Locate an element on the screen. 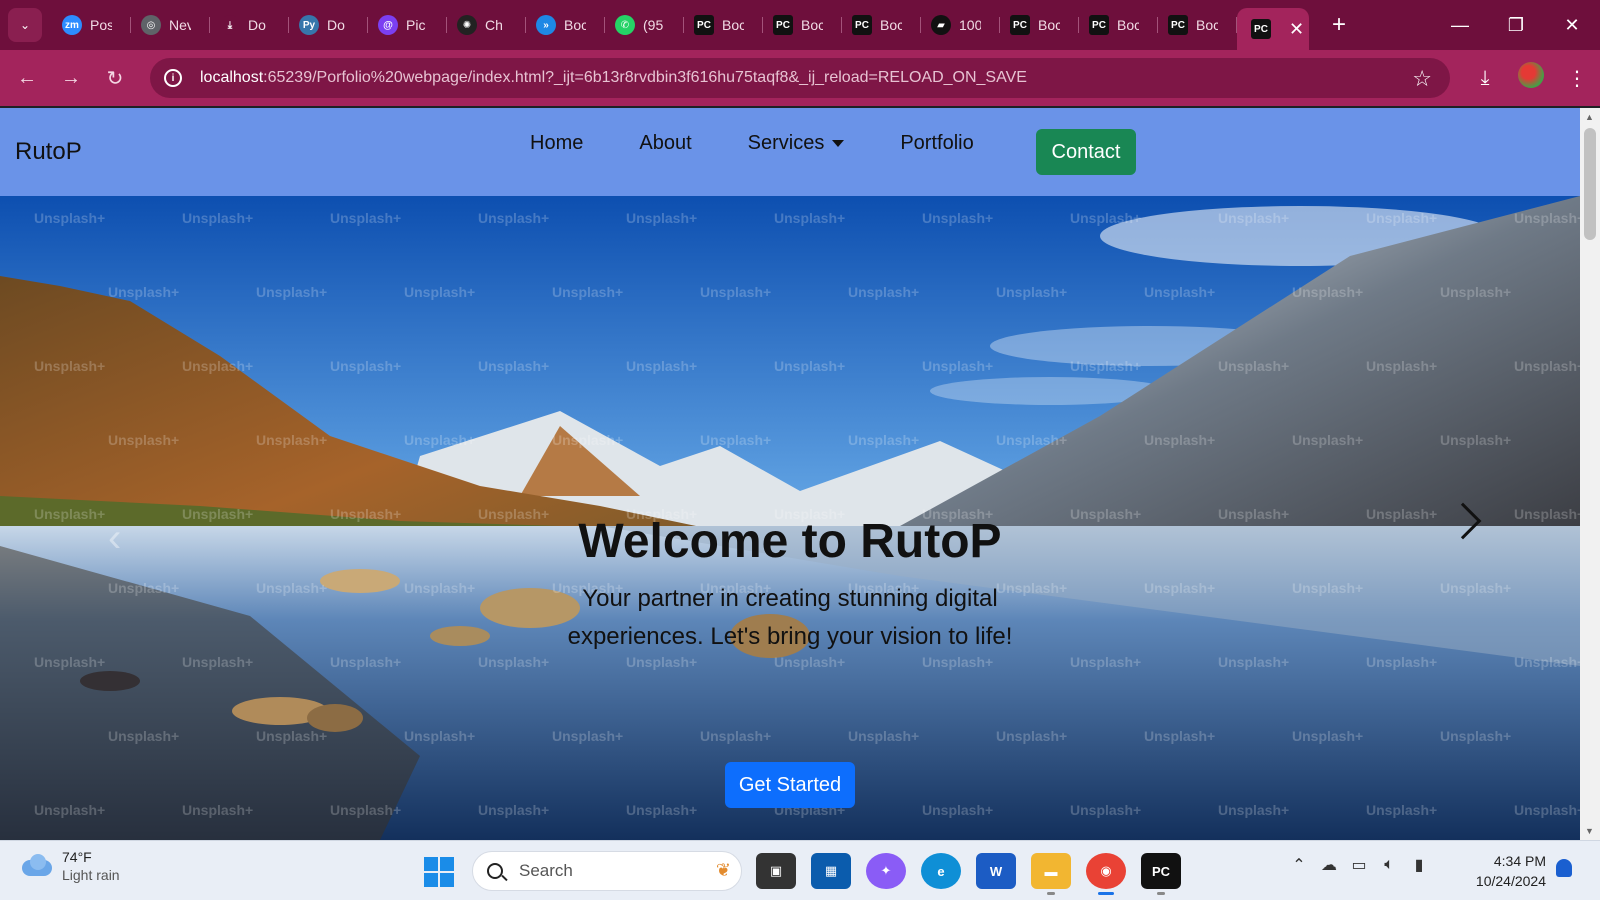 The width and height of the screenshot is (1600, 900). browser-tab: zm Pos is located at coordinates (91, 25).